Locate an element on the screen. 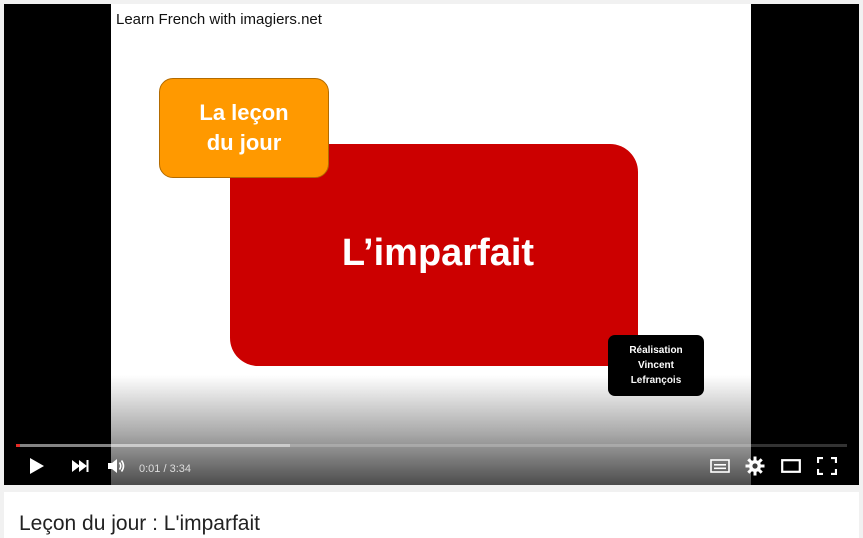  settings-button is located at coordinates (755, 468).